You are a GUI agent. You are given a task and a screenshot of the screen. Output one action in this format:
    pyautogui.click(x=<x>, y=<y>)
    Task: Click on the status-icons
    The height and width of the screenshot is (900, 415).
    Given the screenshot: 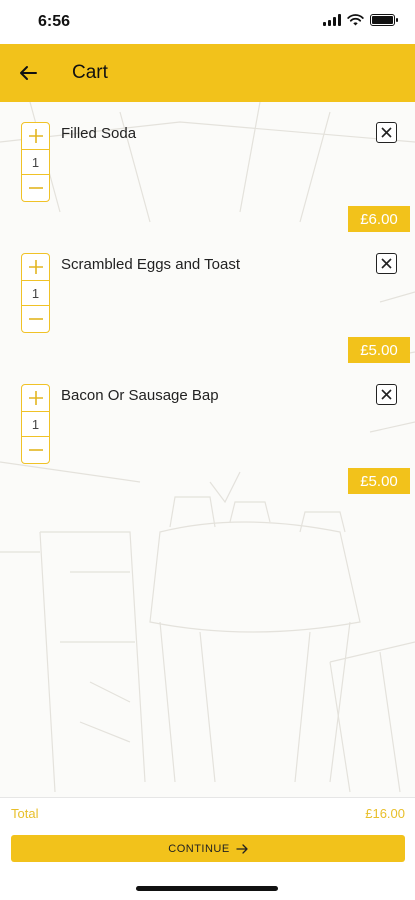 What is the action you would take?
    pyautogui.click(x=360, y=20)
    